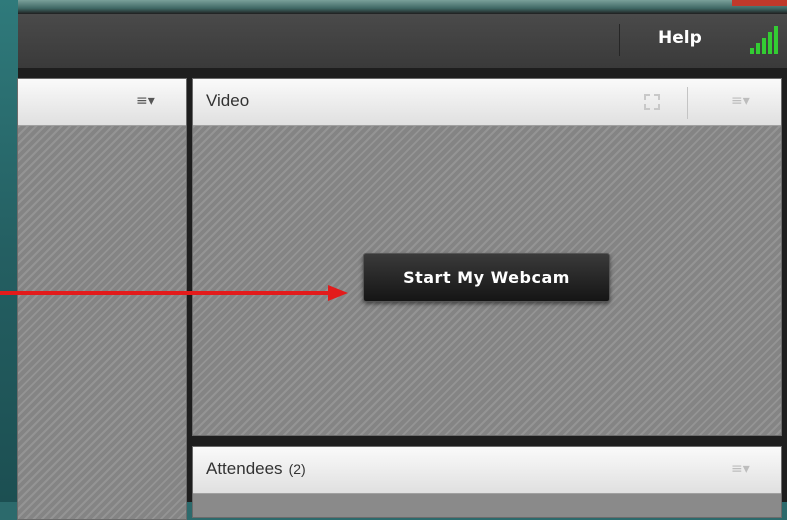  Describe the element at coordinates (228, 100) in the screenshot. I see `video-pod-title: Video` at that location.